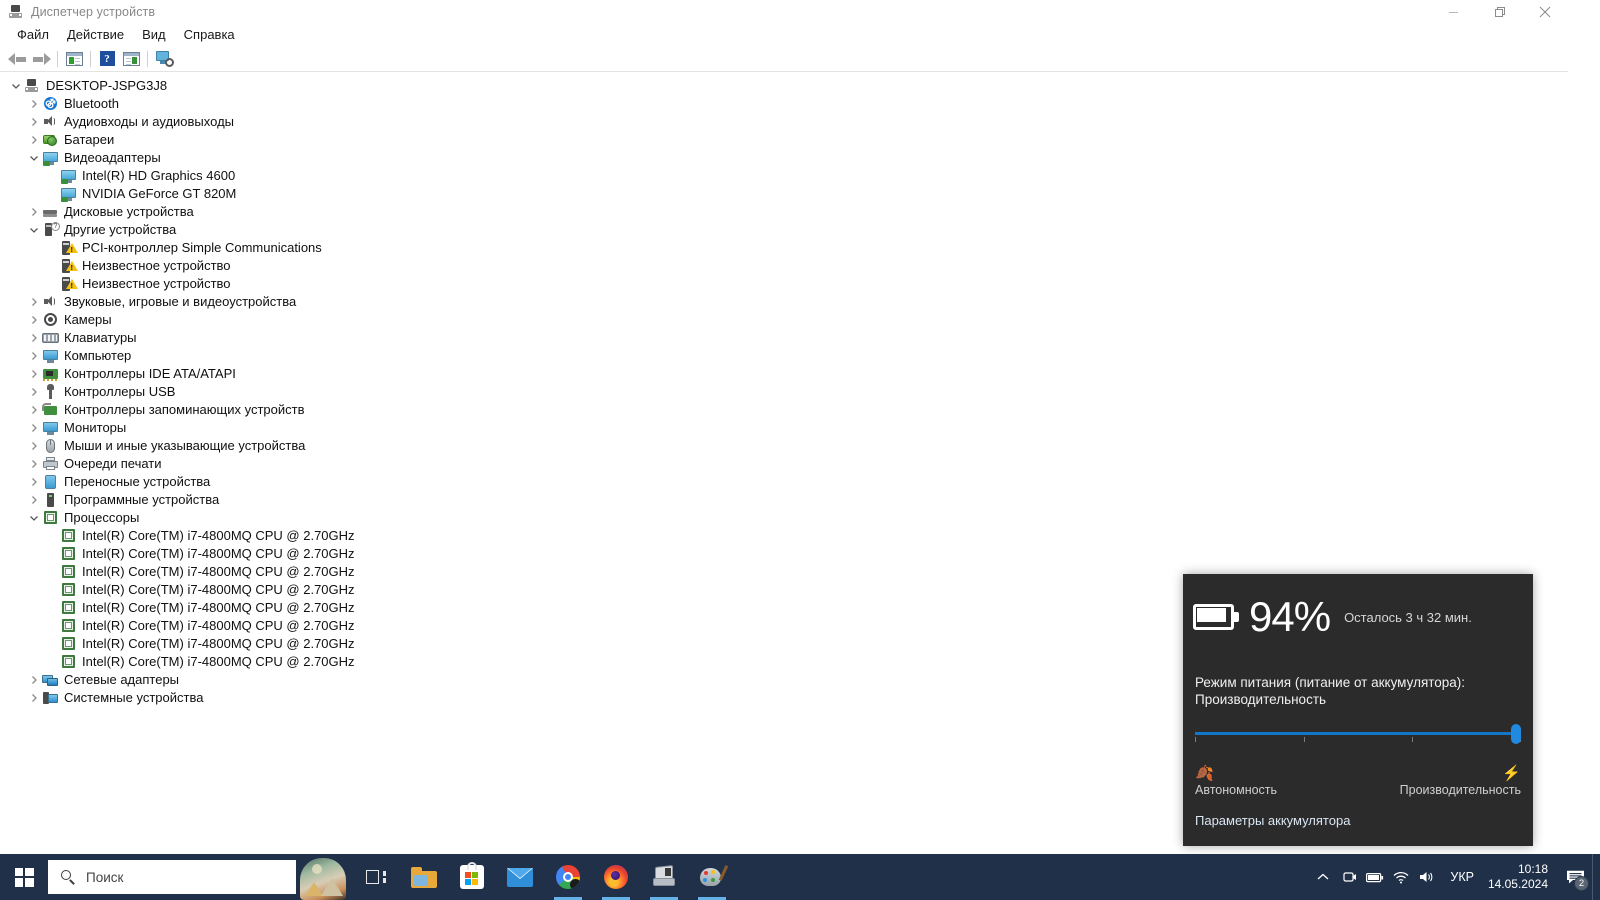 This screenshot has width=1600, height=900. Describe the element at coordinates (1581, 883) in the screenshot. I see `notification-count: 2` at that location.